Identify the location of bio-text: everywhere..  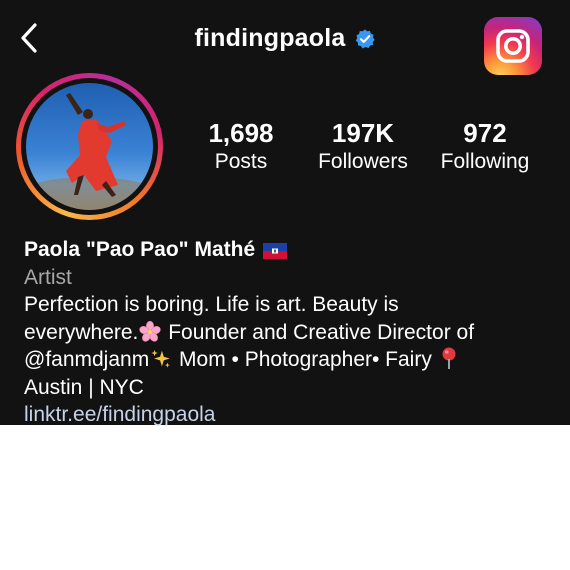
(81, 332).